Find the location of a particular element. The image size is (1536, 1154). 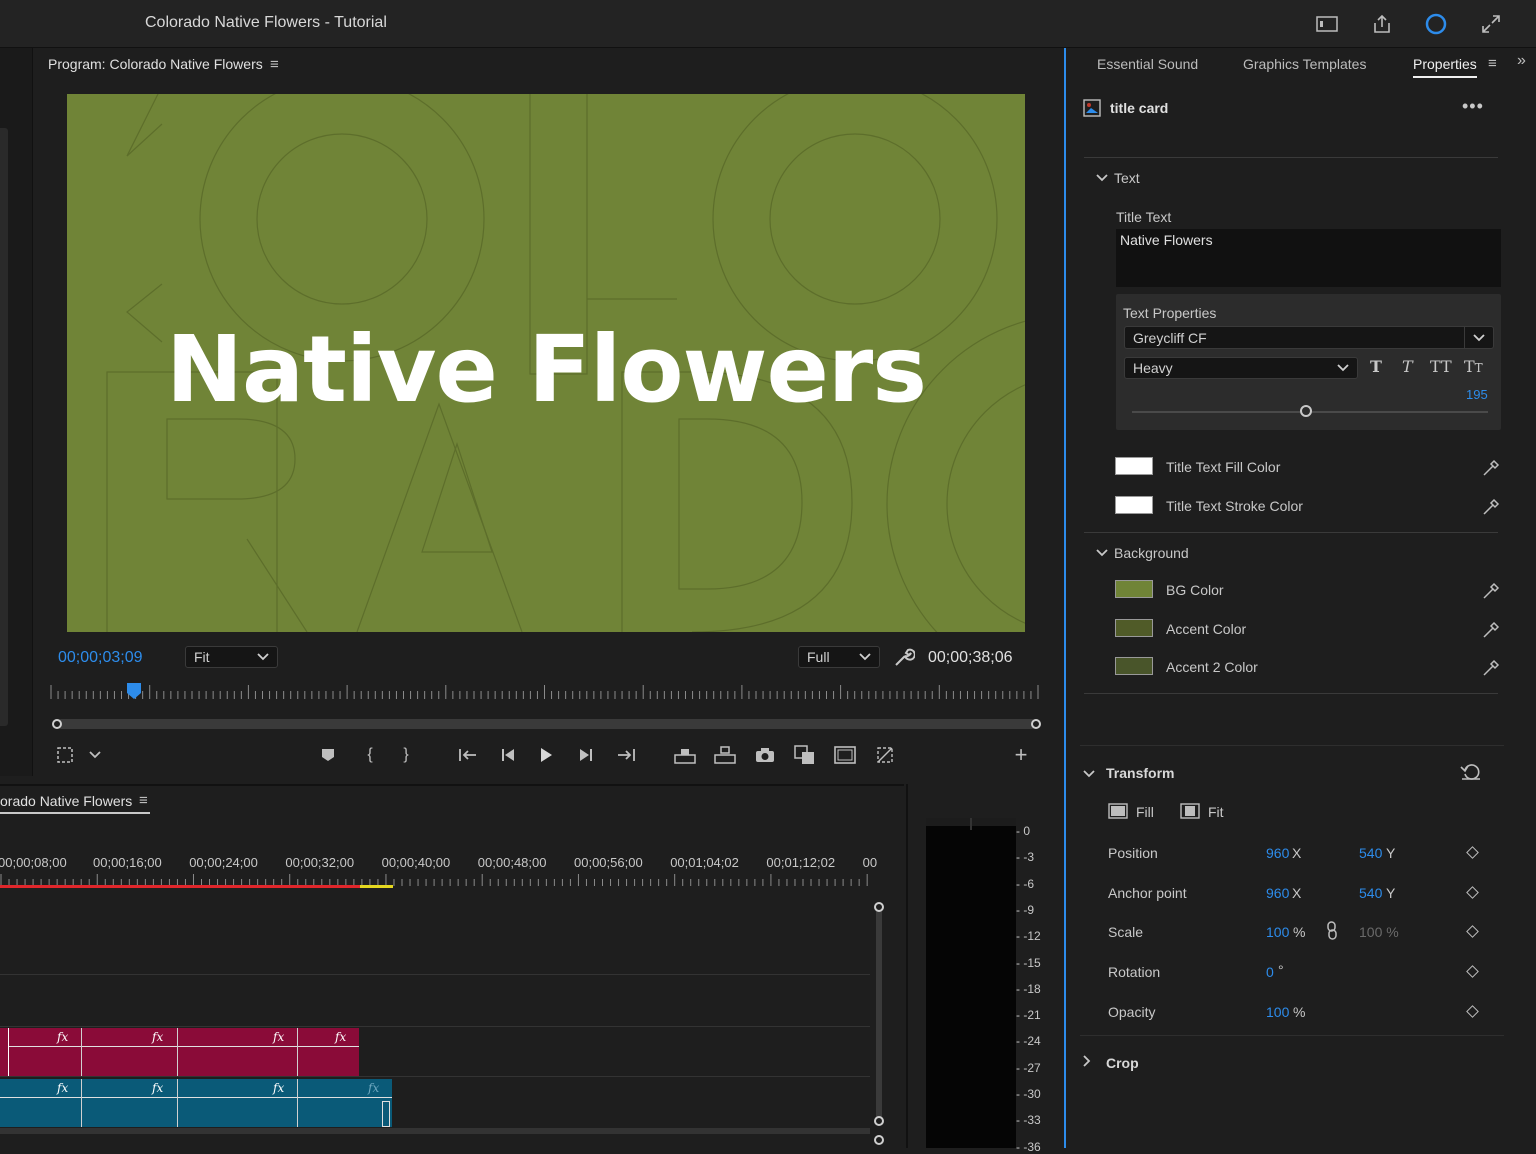

safe-frame-icon is located at coordinates (845, 755).